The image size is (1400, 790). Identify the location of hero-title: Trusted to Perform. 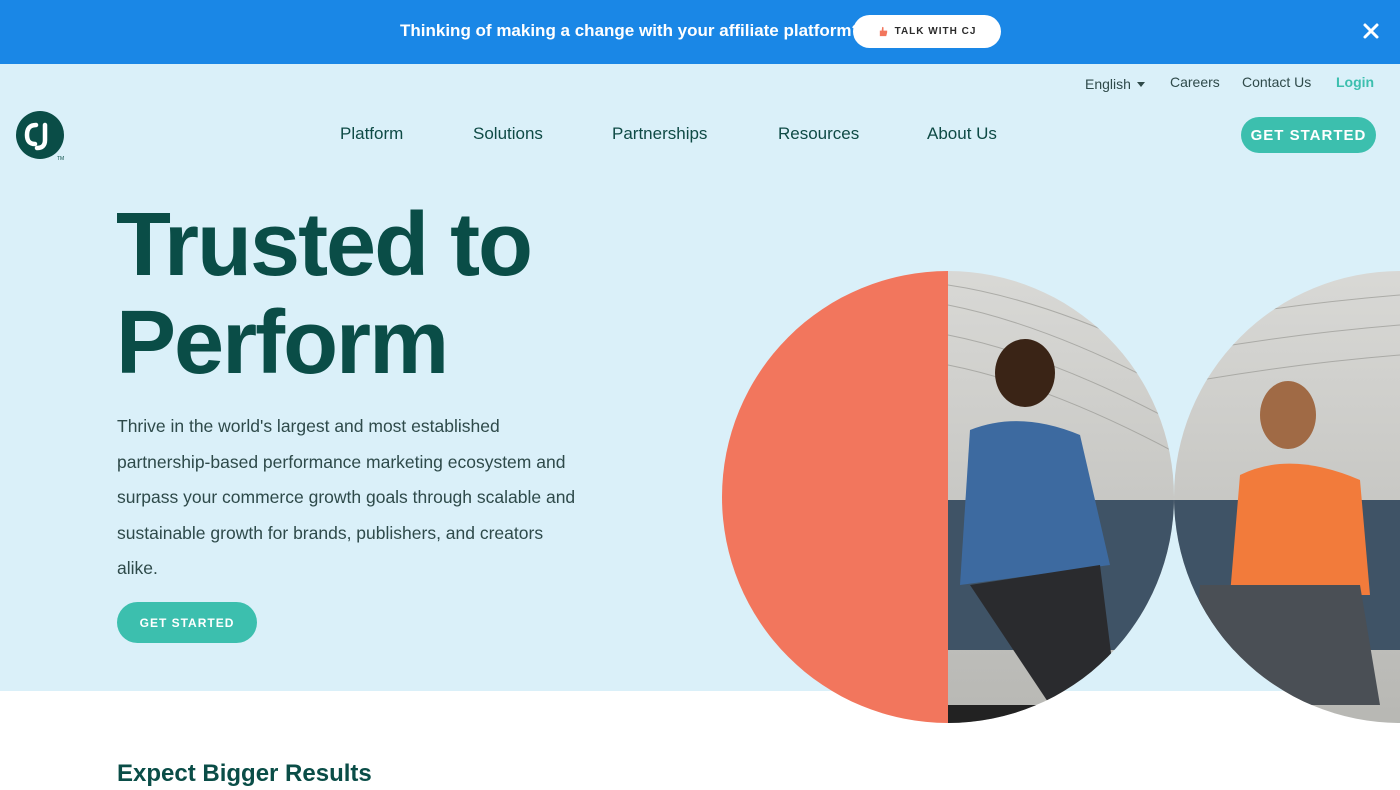
(396, 294).